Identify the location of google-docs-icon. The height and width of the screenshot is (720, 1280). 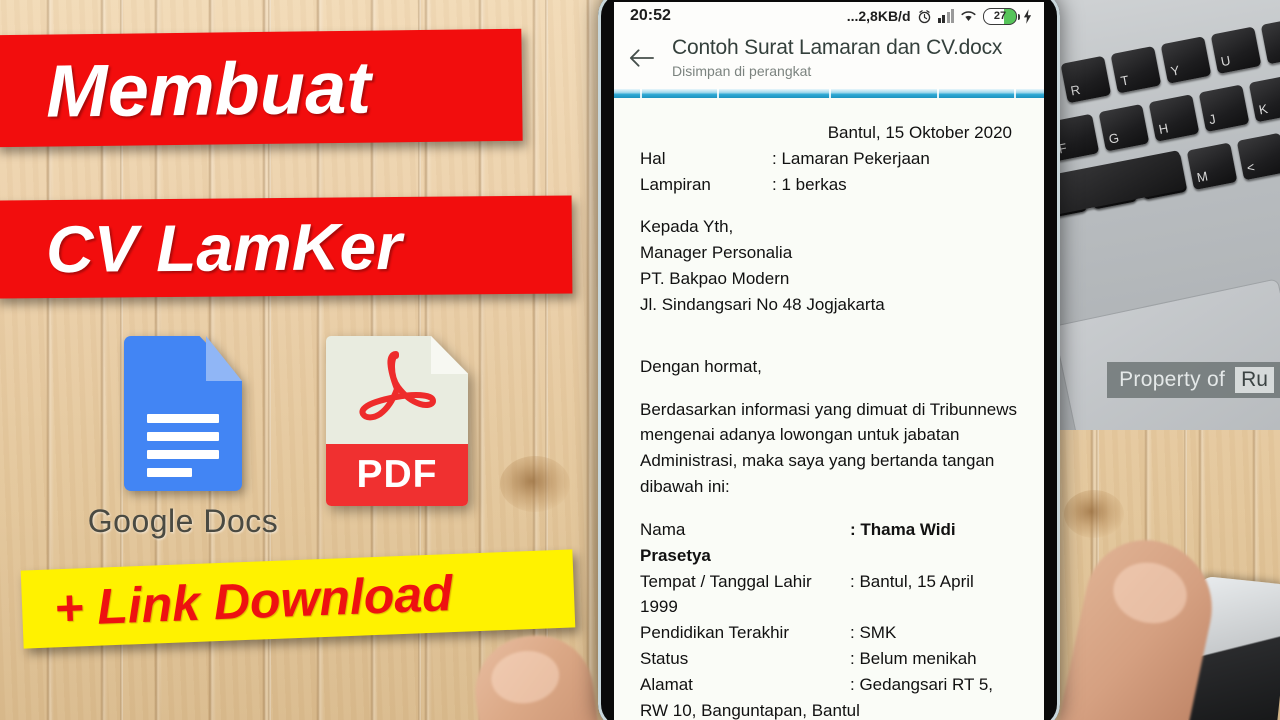
(183, 413).